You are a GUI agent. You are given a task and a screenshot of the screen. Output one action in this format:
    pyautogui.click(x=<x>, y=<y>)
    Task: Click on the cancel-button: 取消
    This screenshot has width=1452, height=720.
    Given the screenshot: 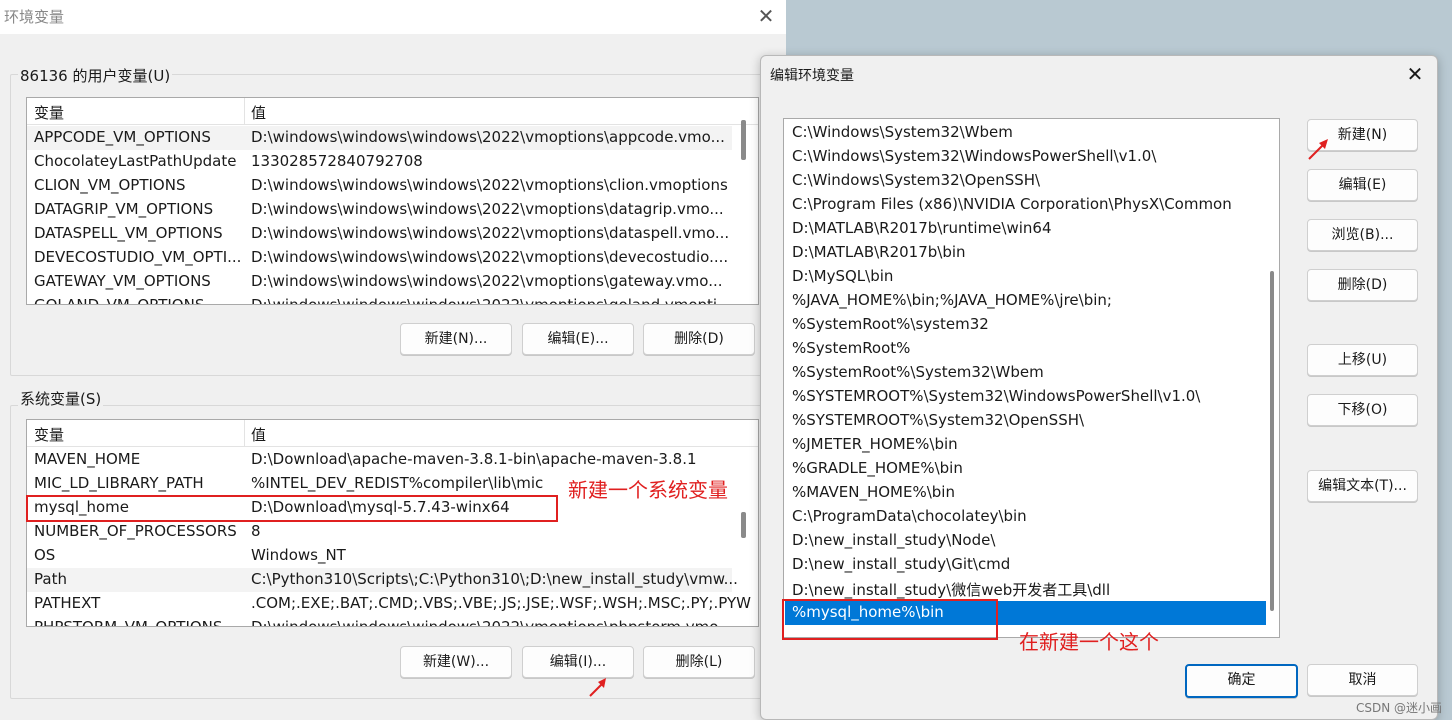 What is the action you would take?
    pyautogui.click(x=1362, y=680)
    